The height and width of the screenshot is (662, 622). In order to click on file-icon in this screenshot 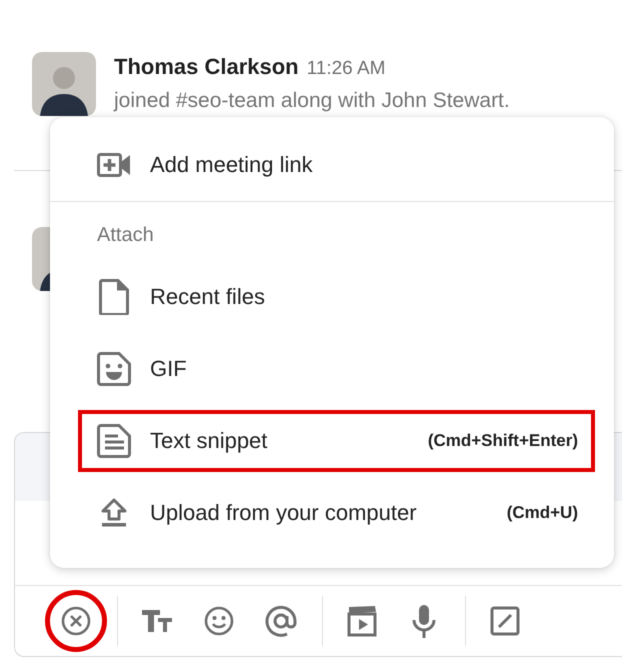, I will do `click(114, 297)`.